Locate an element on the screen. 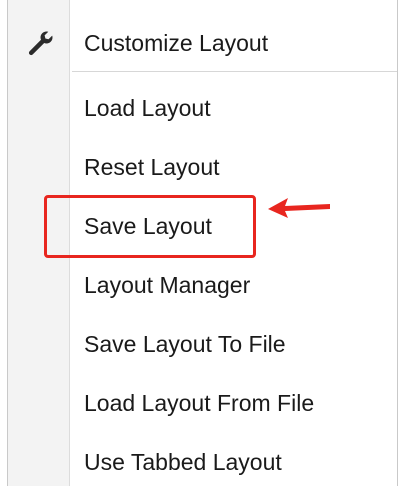 The image size is (401, 487). menu-item-label: Reset Layout is located at coordinates (152, 166).